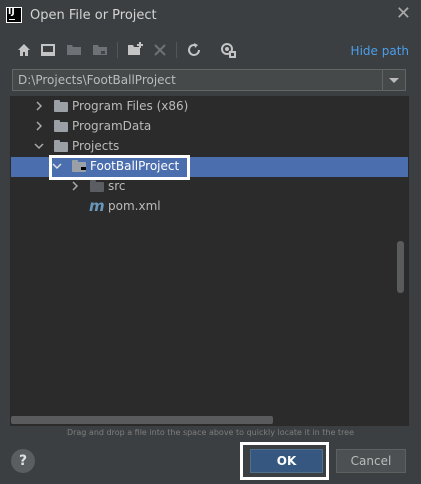 The image size is (421, 484). Describe the element at coordinates (24, 50) in the screenshot. I see `home-icon` at that location.